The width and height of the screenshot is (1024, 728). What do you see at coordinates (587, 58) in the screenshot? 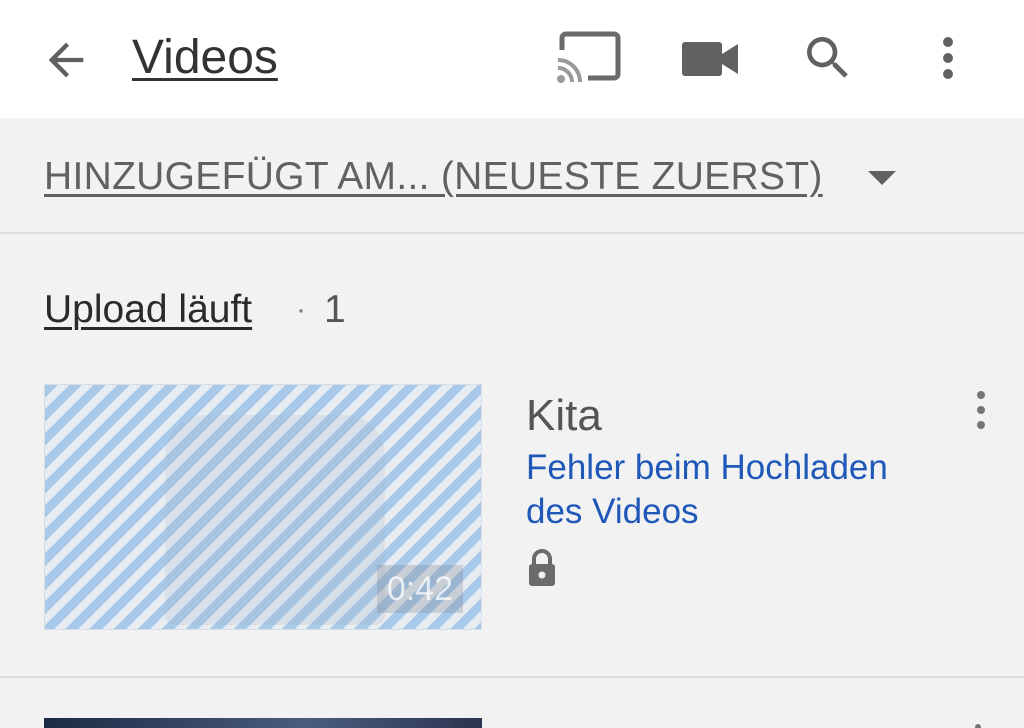
I see `cast-icon` at bounding box center [587, 58].